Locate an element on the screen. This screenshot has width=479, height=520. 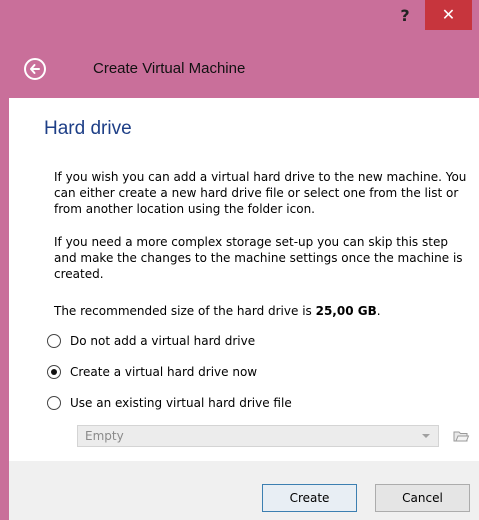
option-create-disk: Create a virtual hard drive now is located at coordinates (152, 372).